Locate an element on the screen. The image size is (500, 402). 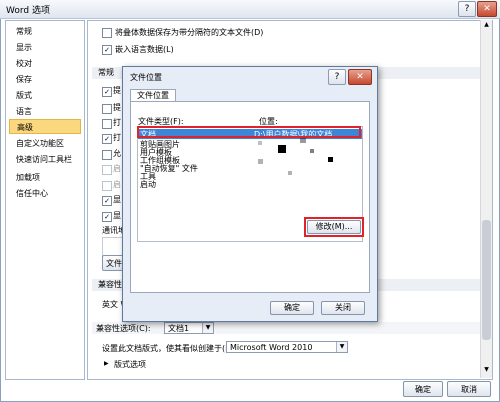
sidebar-item-quick-access-toolbar: 快速访问工具栏 is located at coordinates (45, 159).